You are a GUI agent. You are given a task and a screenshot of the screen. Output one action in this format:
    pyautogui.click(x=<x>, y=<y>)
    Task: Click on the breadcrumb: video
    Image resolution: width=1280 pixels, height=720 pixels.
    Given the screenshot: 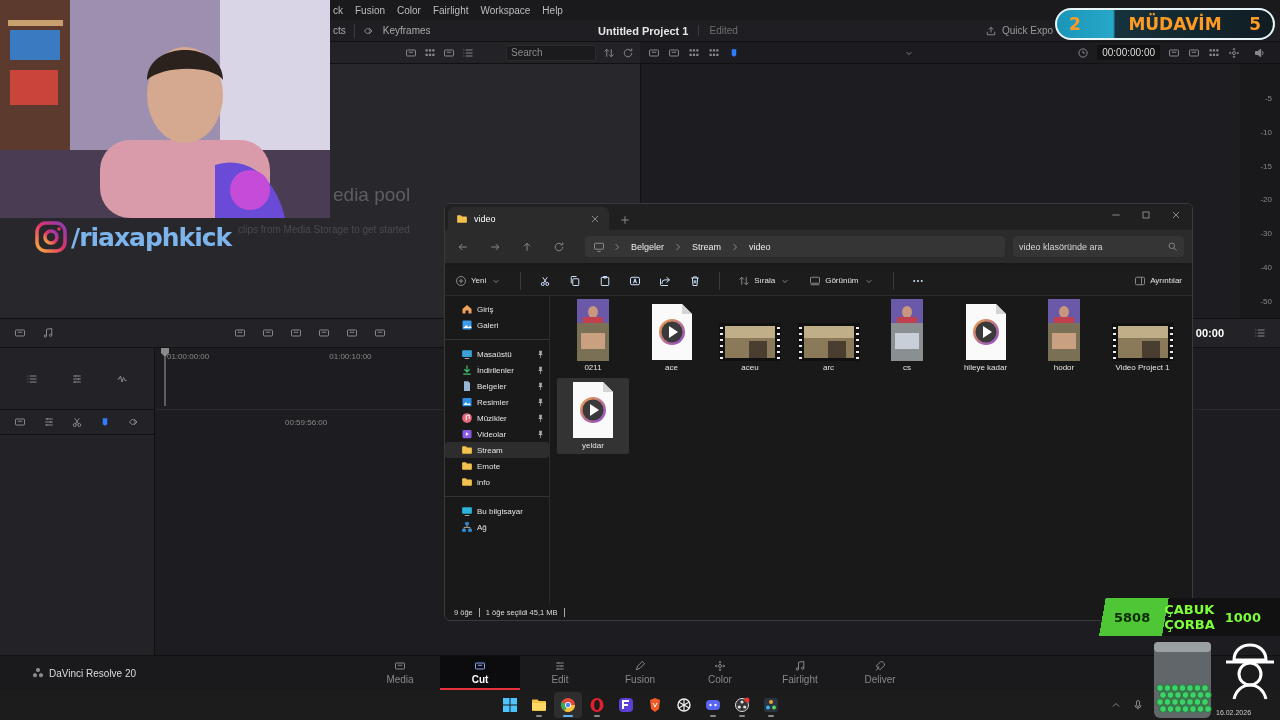 What is the action you would take?
    pyautogui.click(x=760, y=246)
    